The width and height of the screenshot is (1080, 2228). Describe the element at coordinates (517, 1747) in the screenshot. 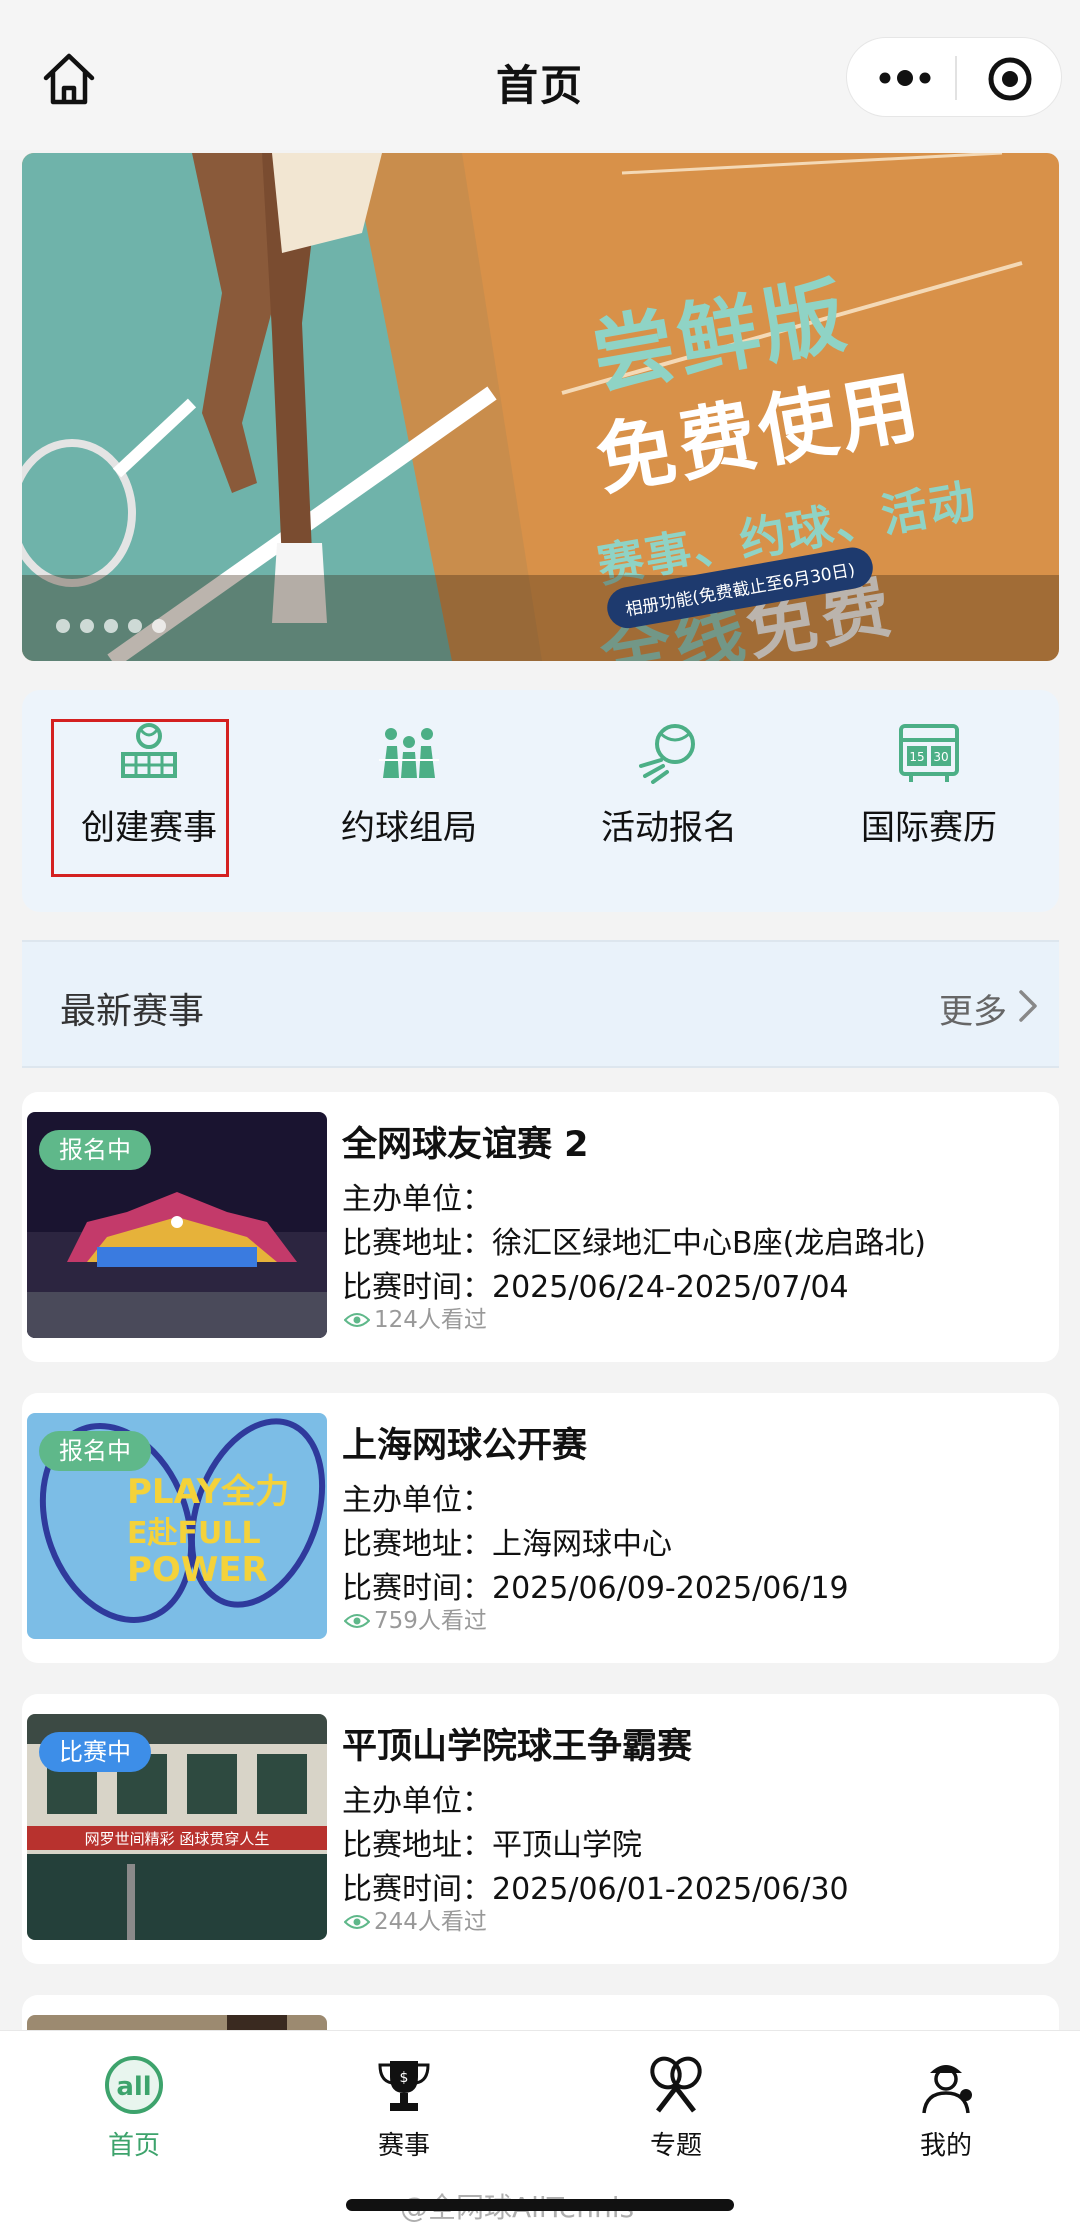

I see `event-title: 平顶山学院球王争霸赛` at that location.